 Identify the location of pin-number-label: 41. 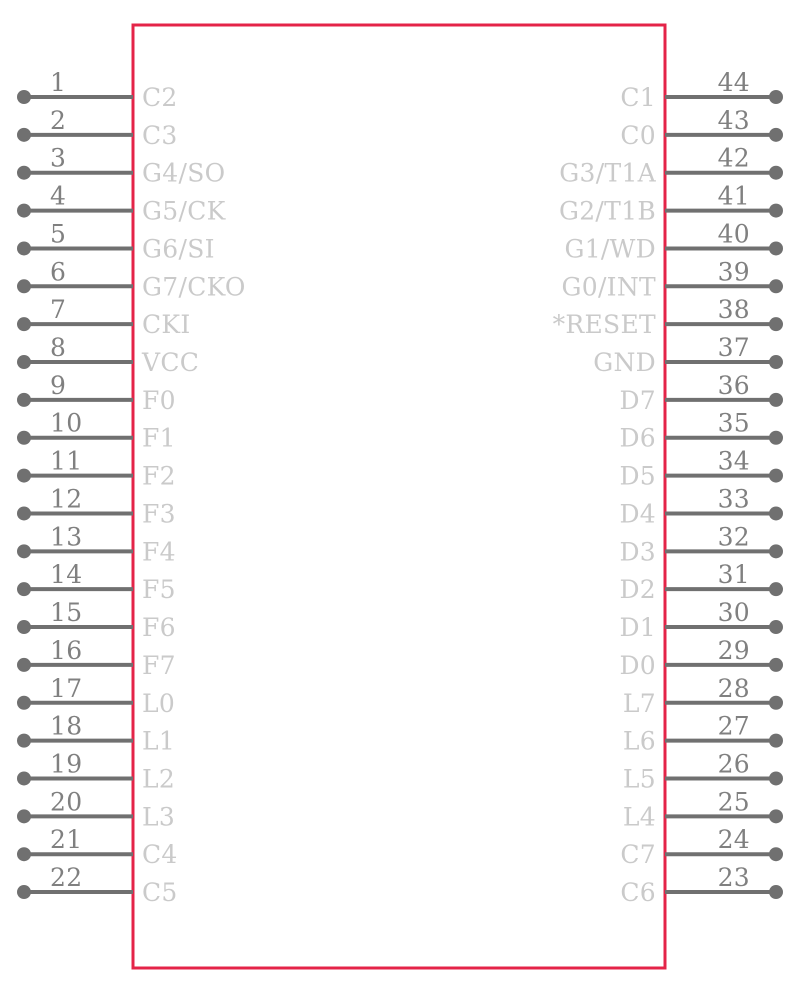
(734, 196).